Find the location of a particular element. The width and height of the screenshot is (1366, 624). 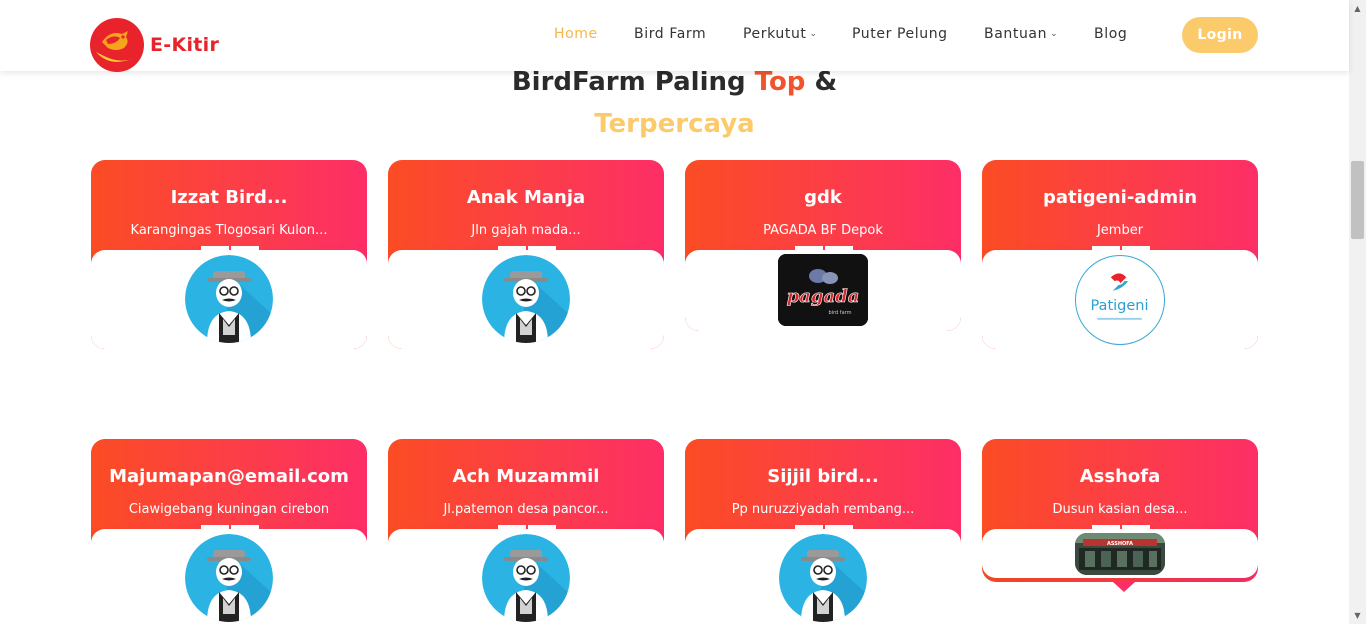

card-body: Patigeni is located at coordinates (1120, 299).